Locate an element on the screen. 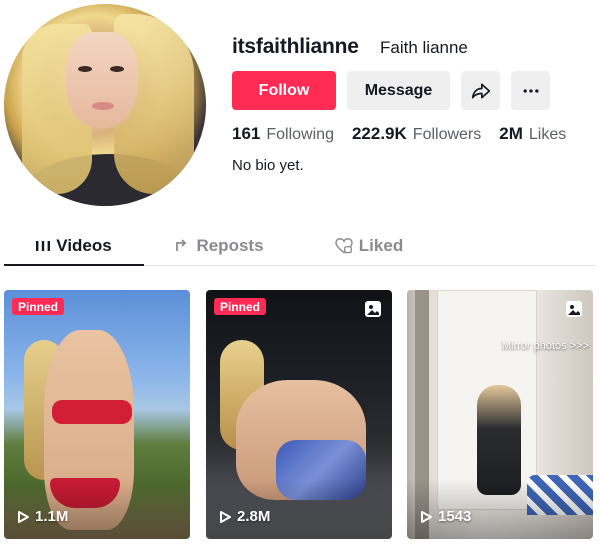 The height and width of the screenshot is (544, 600). stat-following-label: Following is located at coordinates (300, 134).